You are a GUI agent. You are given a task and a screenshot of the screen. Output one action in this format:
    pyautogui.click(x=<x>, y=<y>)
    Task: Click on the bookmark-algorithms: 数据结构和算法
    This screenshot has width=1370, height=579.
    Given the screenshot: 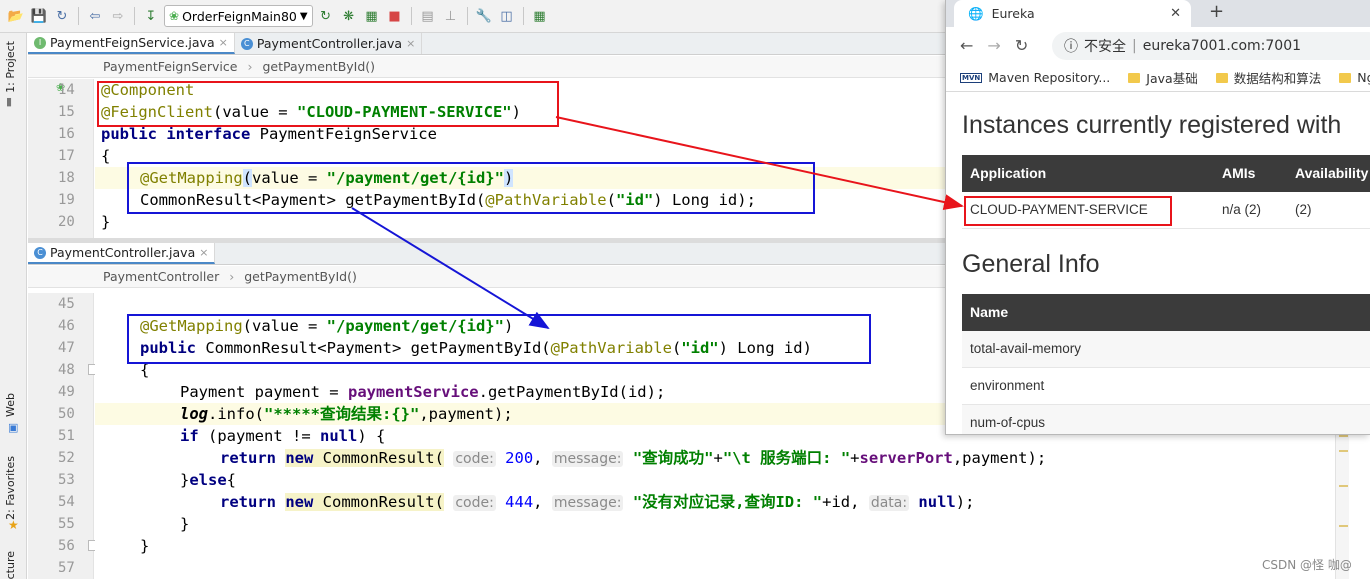 What is the action you would take?
    pyautogui.click(x=1268, y=77)
    